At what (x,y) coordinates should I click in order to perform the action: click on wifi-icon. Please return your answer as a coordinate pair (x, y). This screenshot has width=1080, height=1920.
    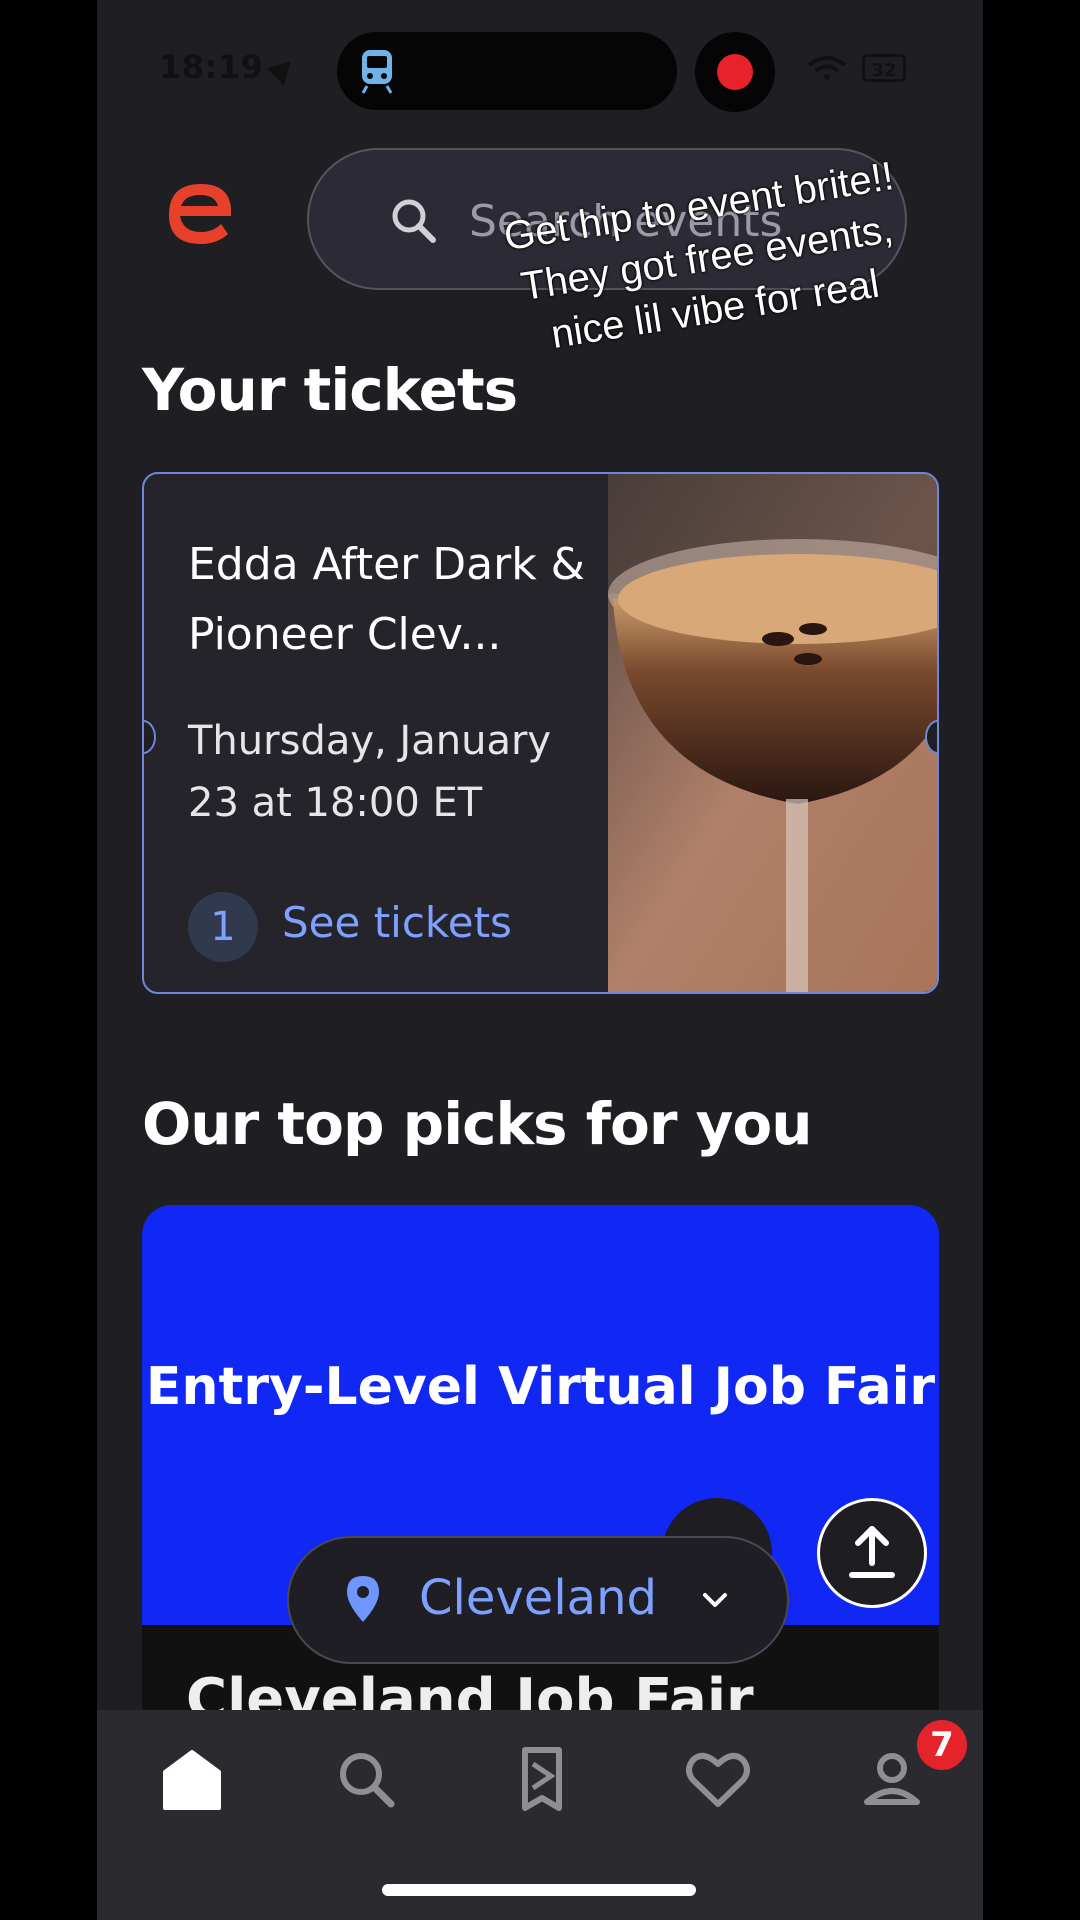
    Looking at the image, I should click on (827, 68).